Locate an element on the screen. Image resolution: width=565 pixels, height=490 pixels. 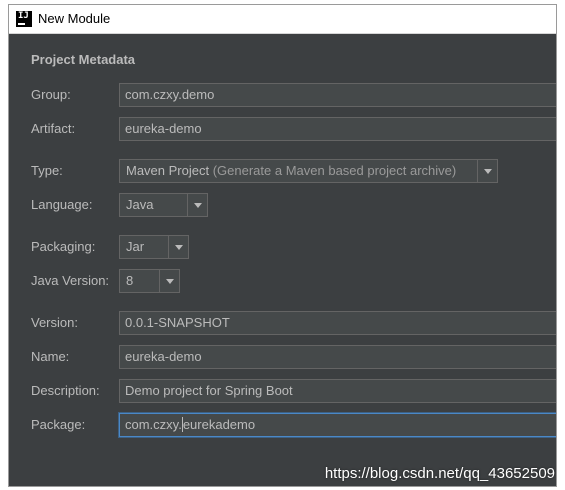
version-label: Version: is located at coordinates (54, 322).